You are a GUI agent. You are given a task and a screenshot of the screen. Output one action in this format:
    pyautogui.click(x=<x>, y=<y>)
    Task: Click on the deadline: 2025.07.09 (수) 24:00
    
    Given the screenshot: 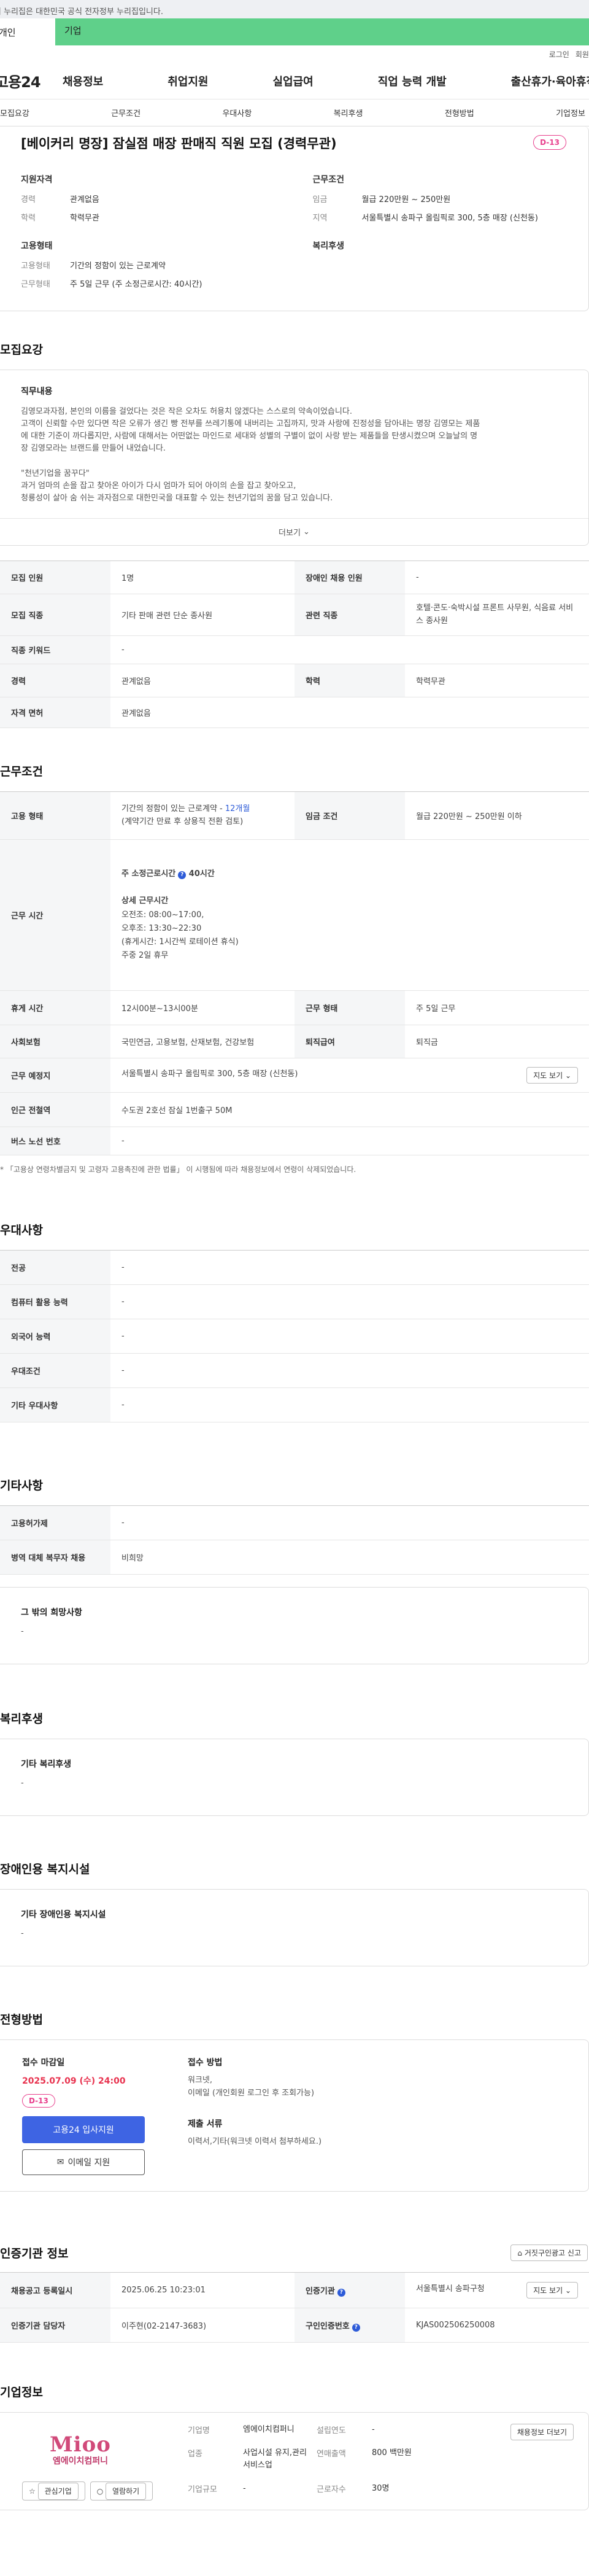 What is the action you would take?
    pyautogui.click(x=74, y=2081)
    